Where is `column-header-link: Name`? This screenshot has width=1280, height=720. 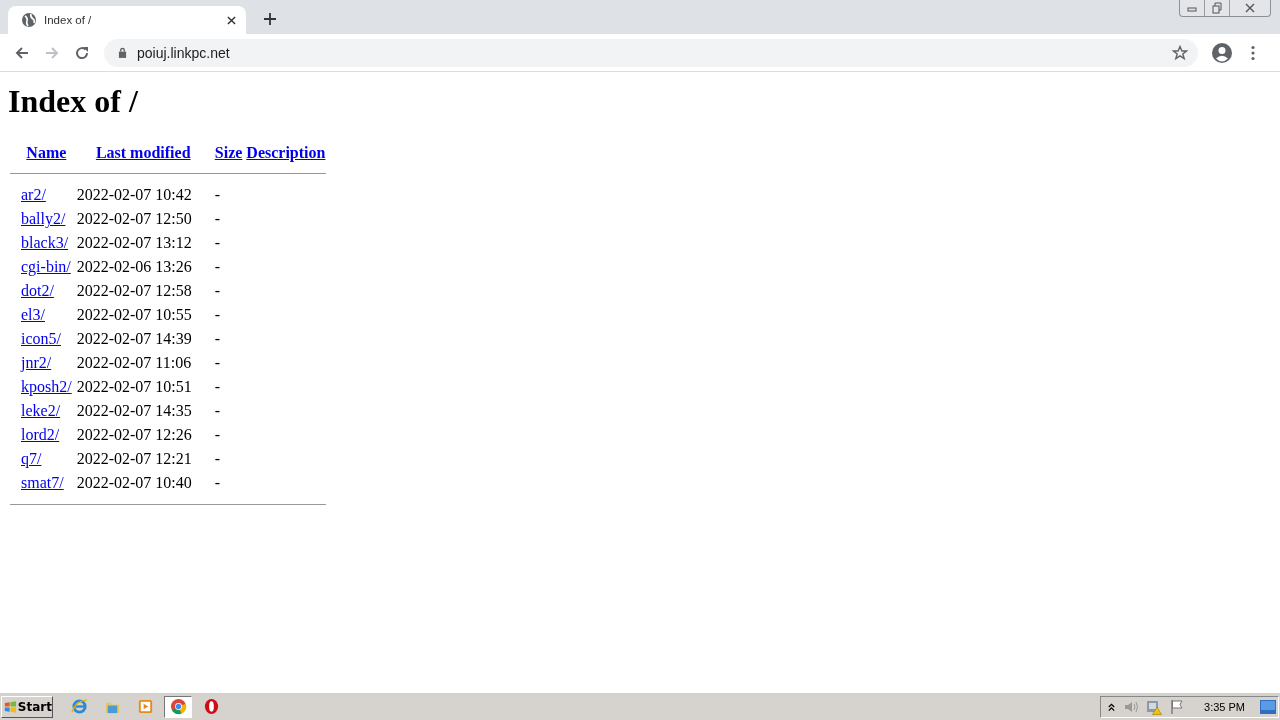 column-header-link: Name is located at coordinates (46, 153).